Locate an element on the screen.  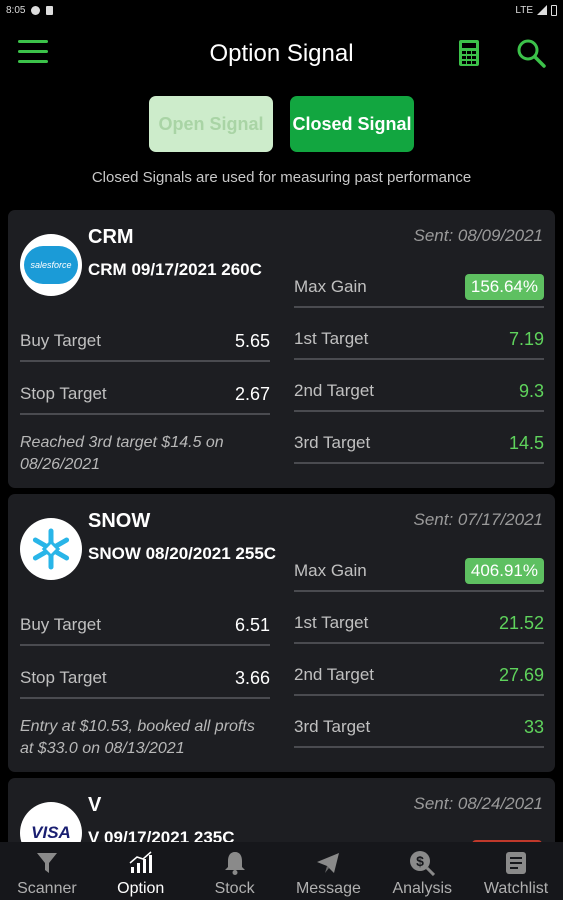
watchlist-icon is located at coordinates (516, 863).